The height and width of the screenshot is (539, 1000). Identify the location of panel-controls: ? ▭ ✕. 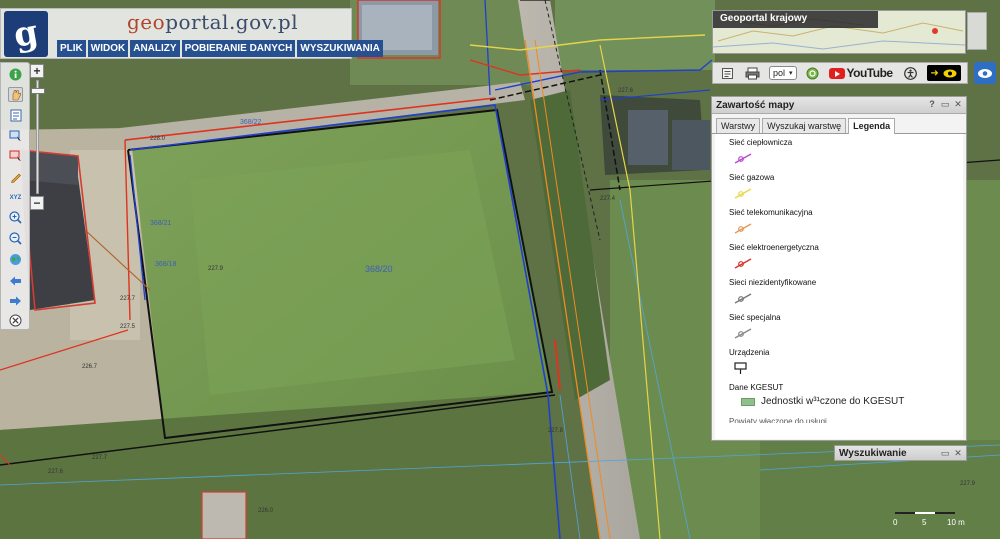
(945, 104).